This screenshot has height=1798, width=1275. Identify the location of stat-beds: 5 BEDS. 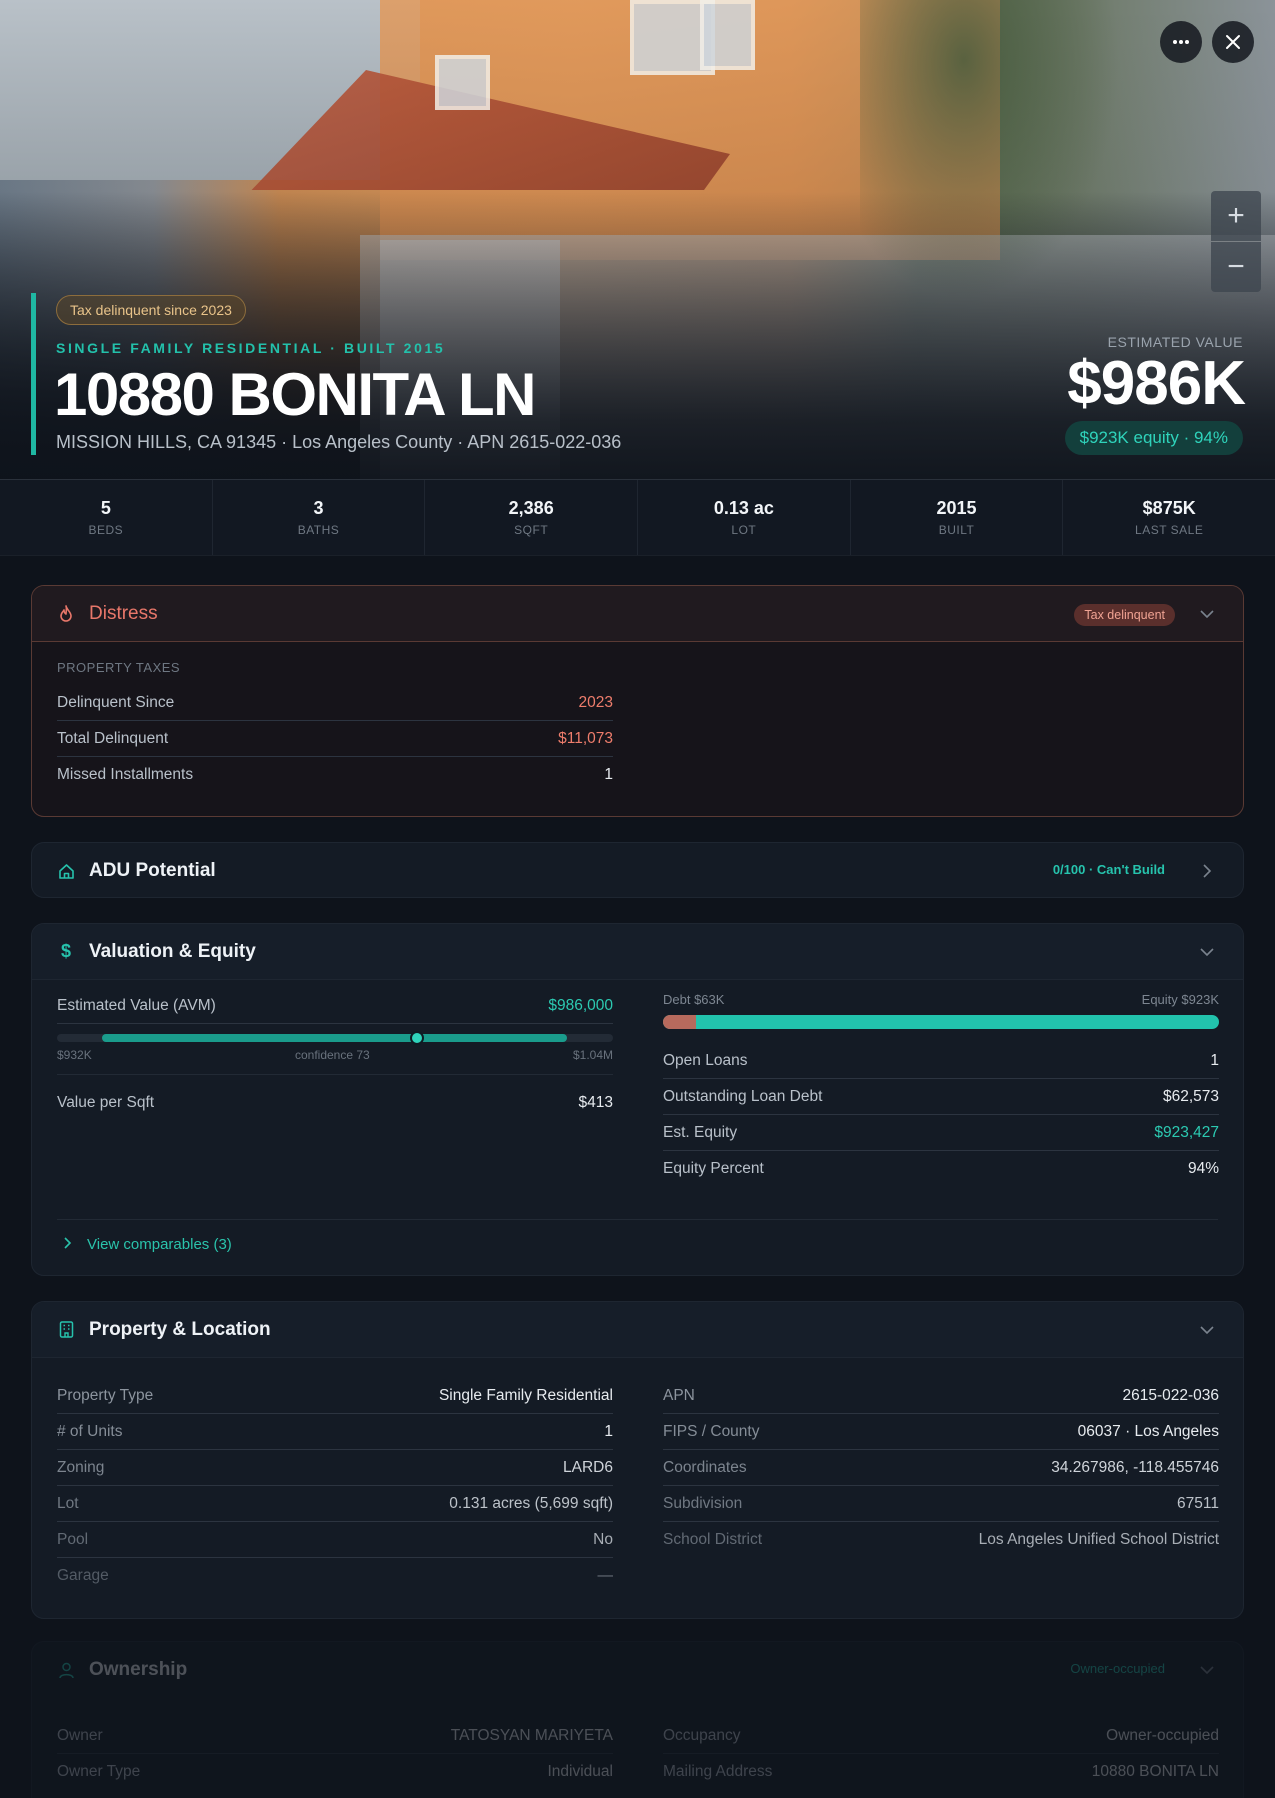
(106, 517).